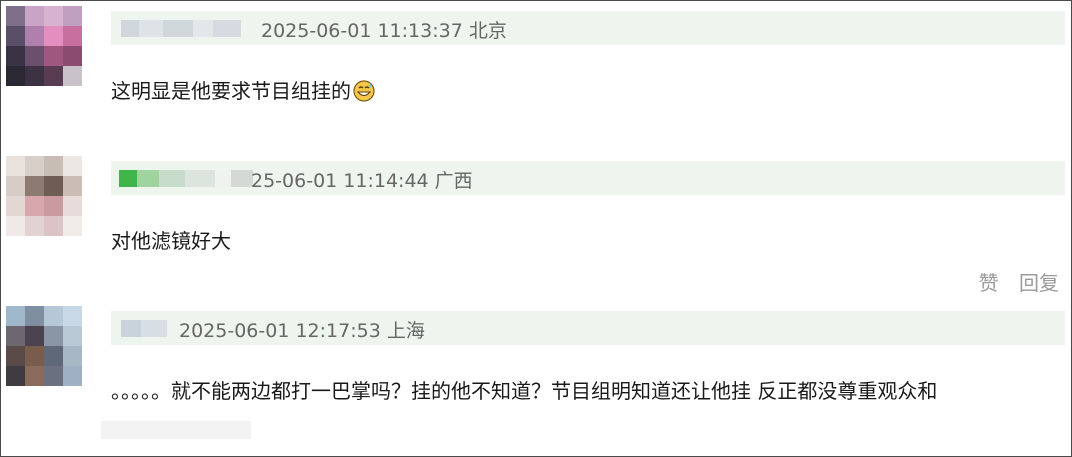  Describe the element at coordinates (171, 241) in the screenshot. I see `comment-body: 对他滤镜好大` at that location.